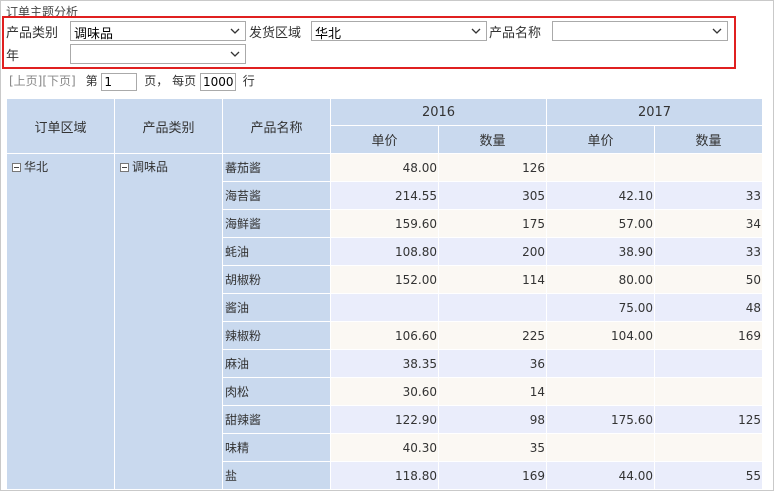 Image resolution: width=774 pixels, height=491 pixels. Describe the element at coordinates (708, 475) in the screenshot. I see `qty-2017-cell: 55` at that location.